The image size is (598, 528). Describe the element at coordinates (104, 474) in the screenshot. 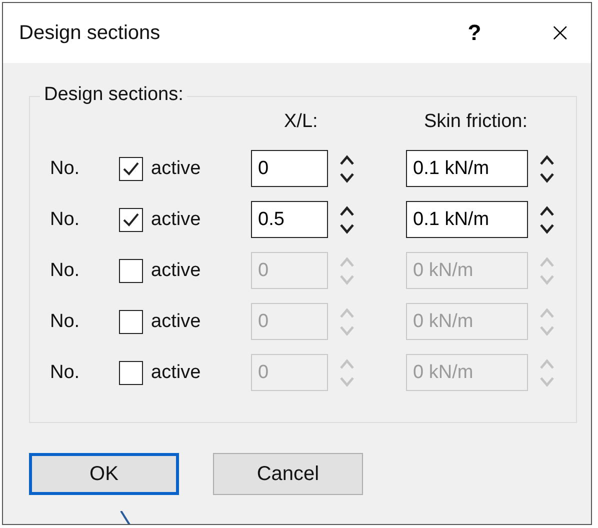

I see `ok-button: OK` at that location.